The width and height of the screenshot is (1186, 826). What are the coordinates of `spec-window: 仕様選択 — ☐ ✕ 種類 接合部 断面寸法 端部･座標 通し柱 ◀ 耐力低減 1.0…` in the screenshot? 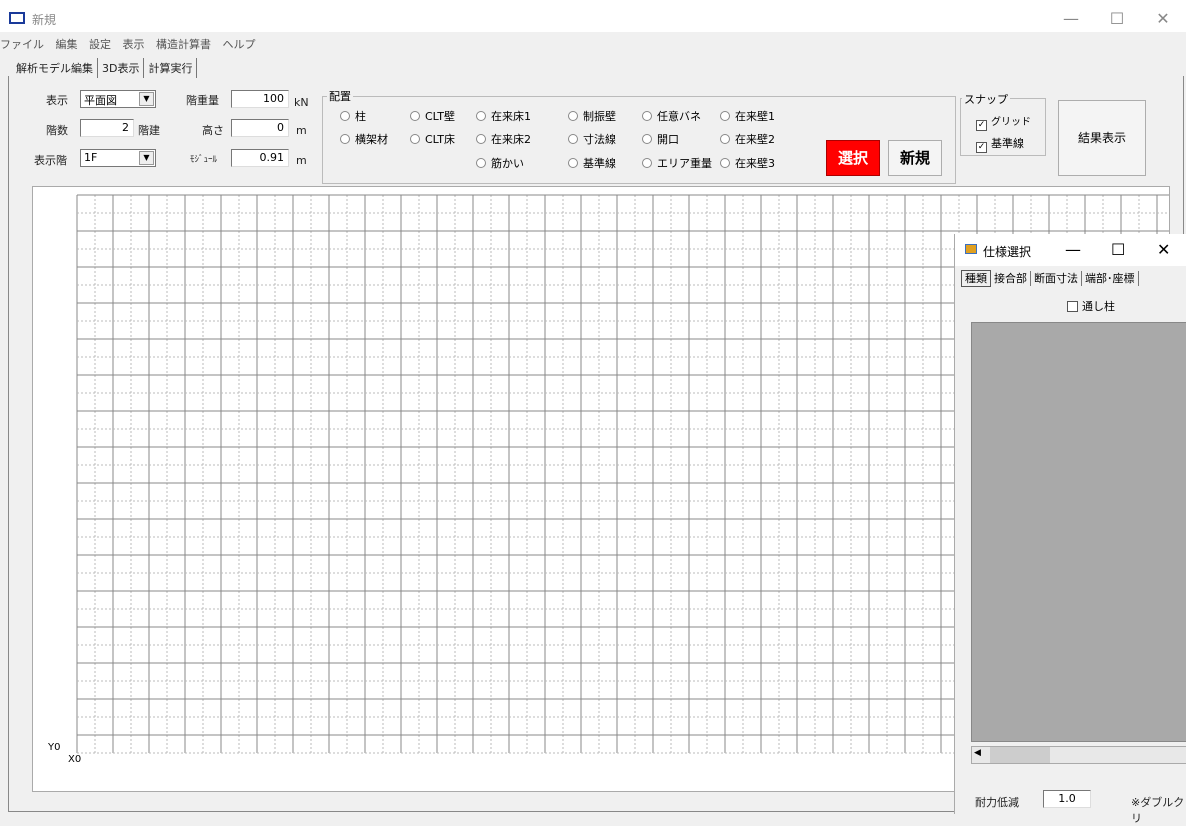 It's located at (1070, 529).